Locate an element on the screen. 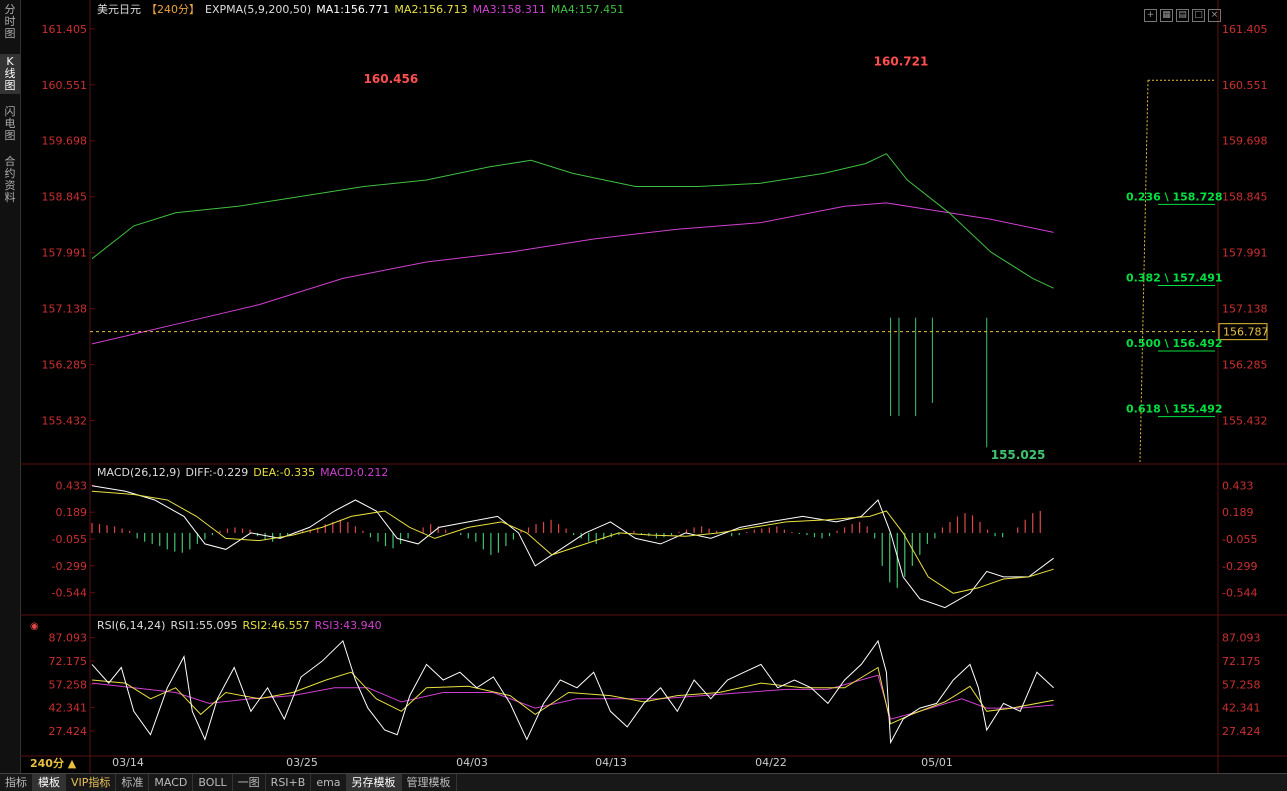 The height and width of the screenshot is (791, 1287). price-tick-left: 157.138 is located at coordinates (65, 309).